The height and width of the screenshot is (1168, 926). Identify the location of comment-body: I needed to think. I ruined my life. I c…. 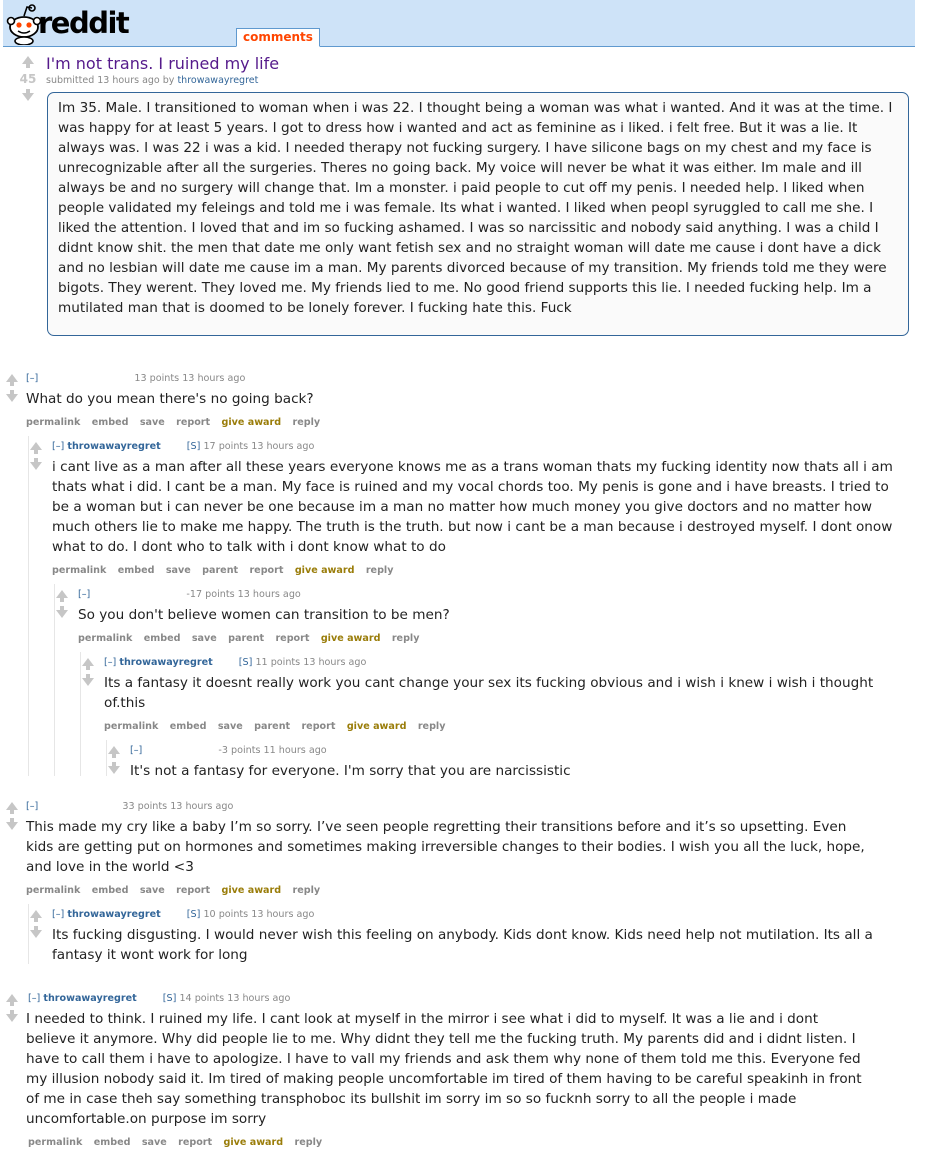
(444, 1069).